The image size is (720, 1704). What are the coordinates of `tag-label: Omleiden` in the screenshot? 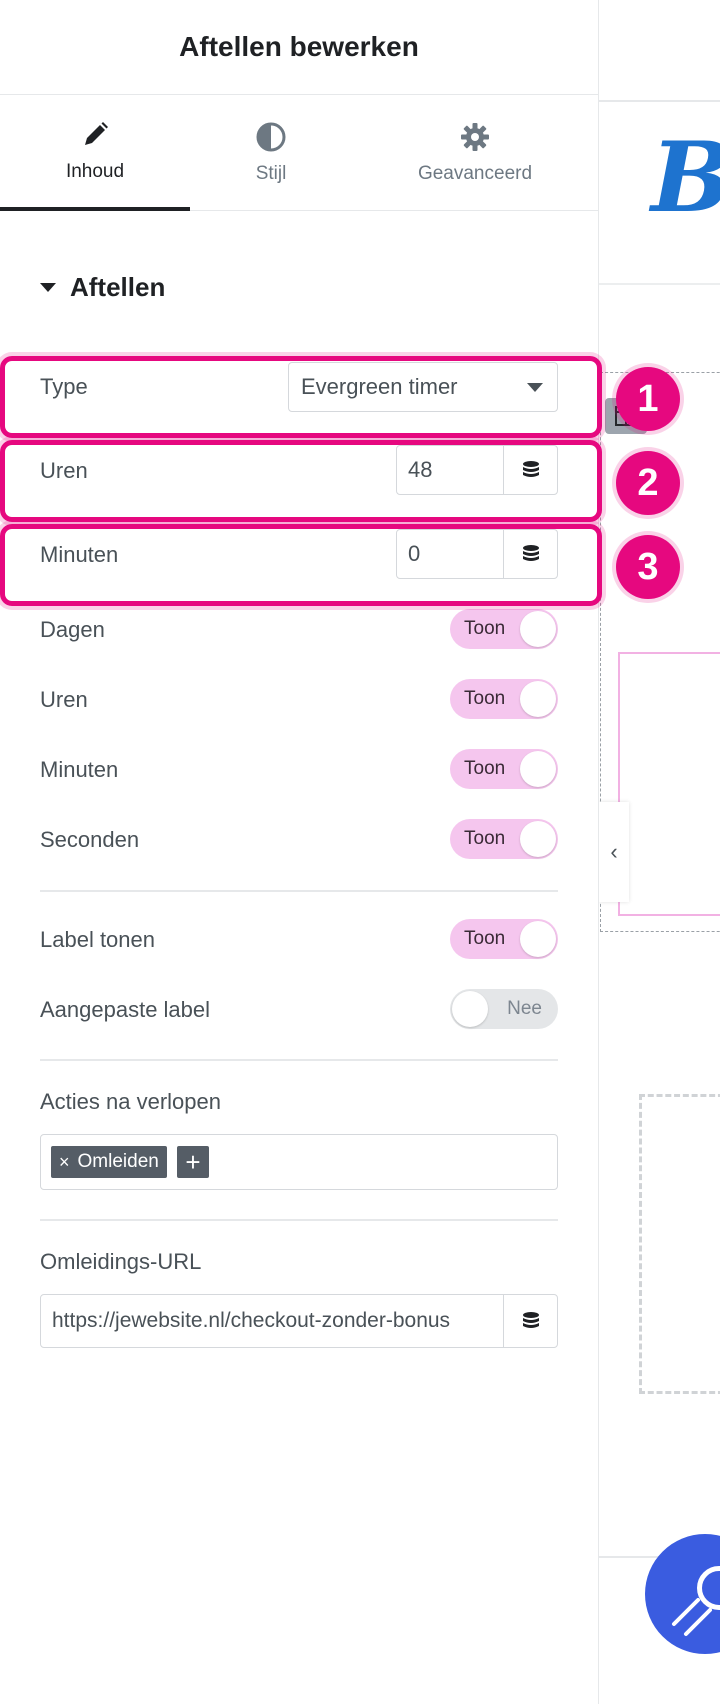 It's located at (118, 1161).